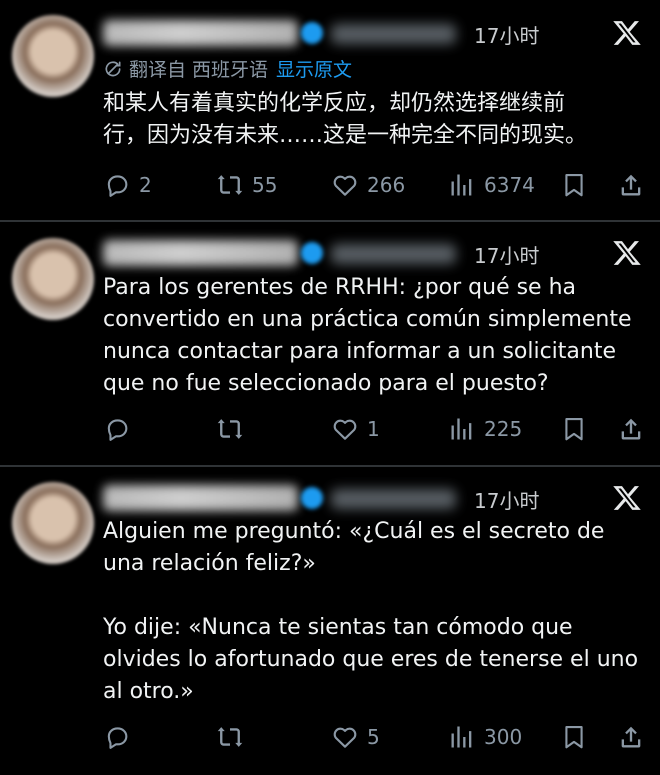 Image resolution: width=660 pixels, height=775 pixels. I want to click on views-button: 6374, so click(491, 185).